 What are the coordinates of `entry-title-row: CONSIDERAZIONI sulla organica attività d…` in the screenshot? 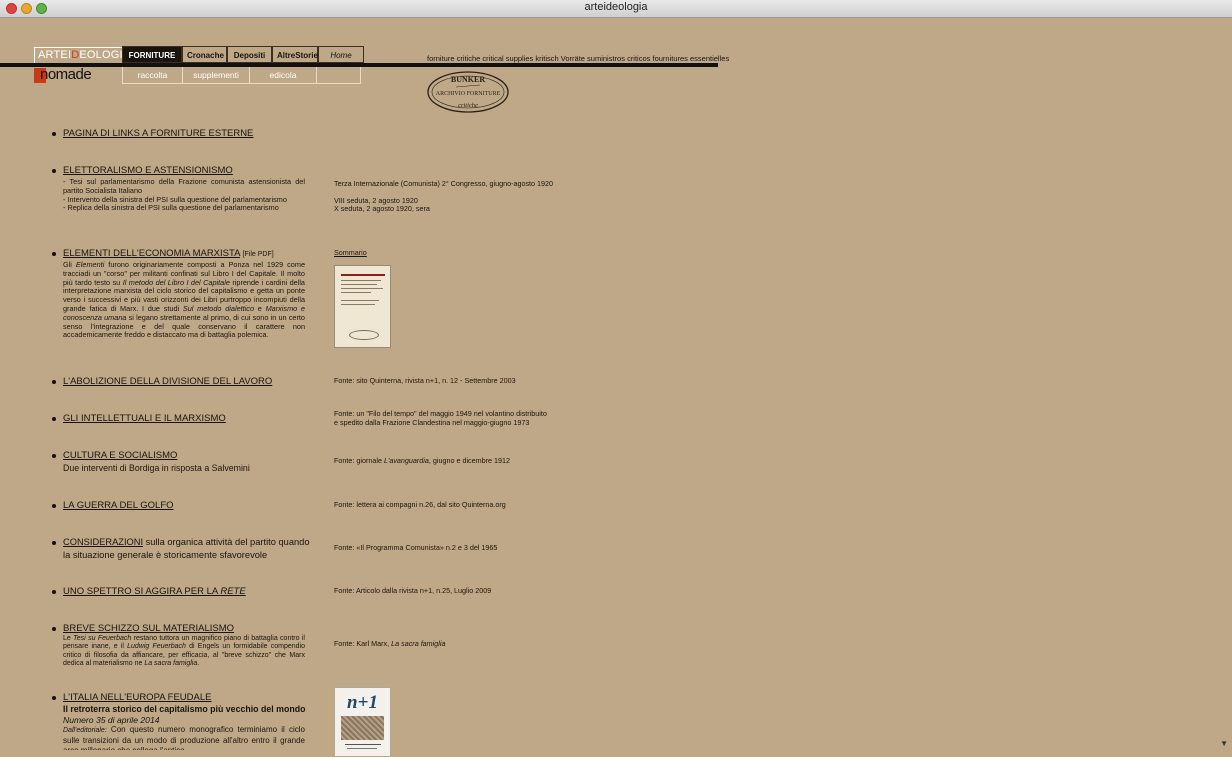 It's located at (186, 542).